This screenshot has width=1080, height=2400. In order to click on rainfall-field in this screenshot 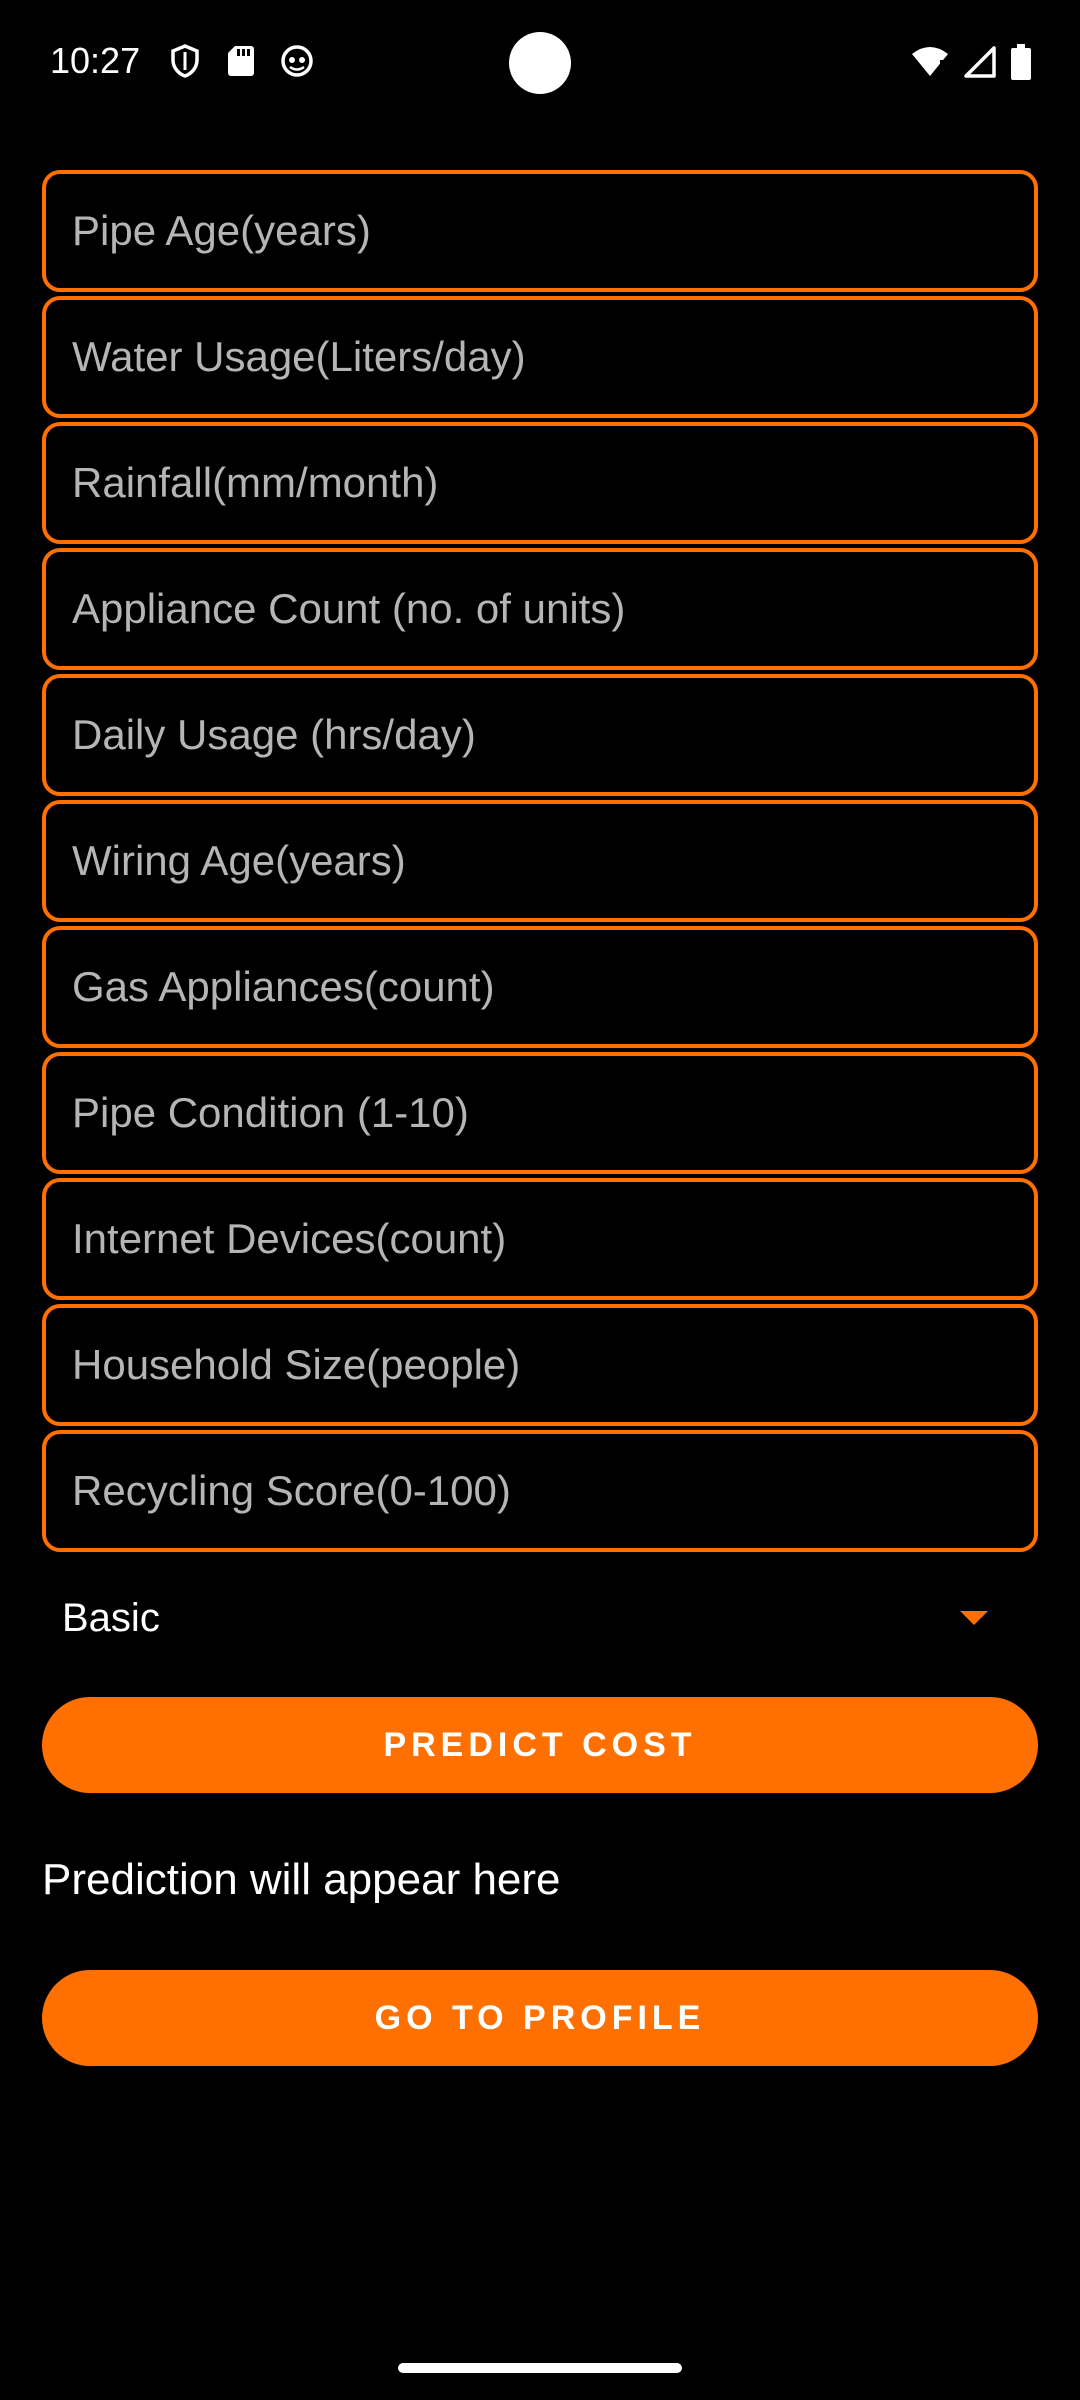, I will do `click(540, 483)`.